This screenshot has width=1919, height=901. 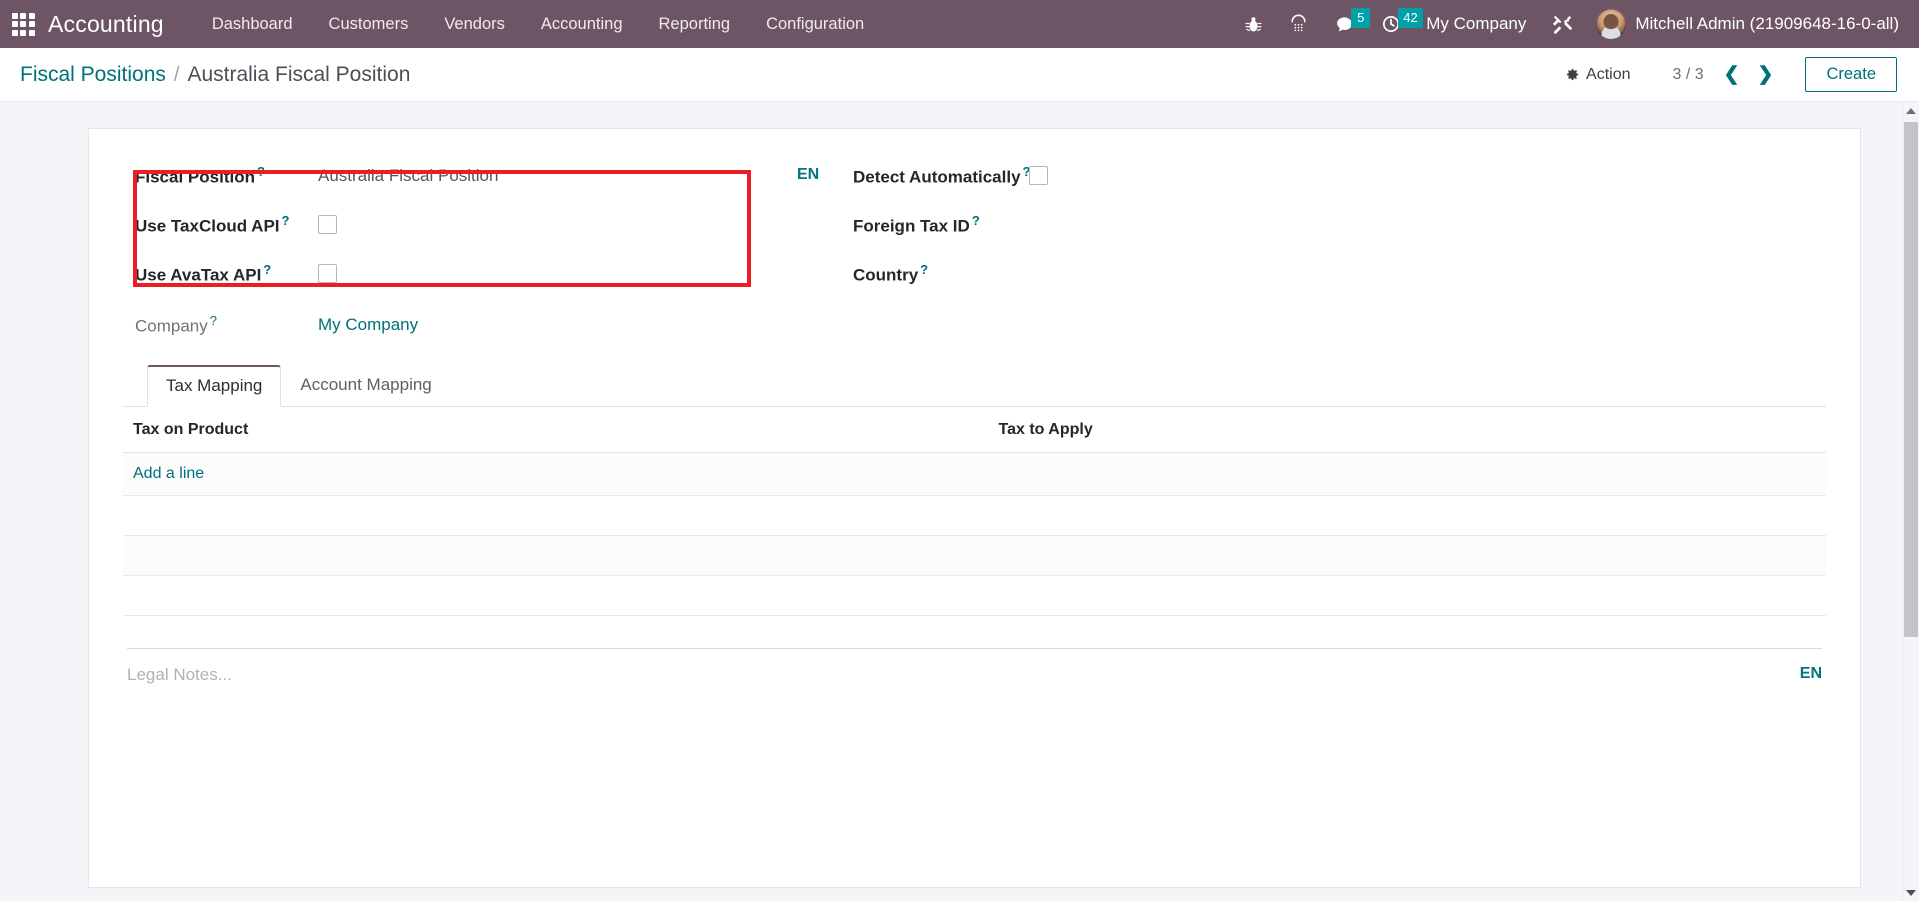 What do you see at coordinates (214, 386) in the screenshot?
I see `tab-tax-mapping: Tax Mapping` at bounding box center [214, 386].